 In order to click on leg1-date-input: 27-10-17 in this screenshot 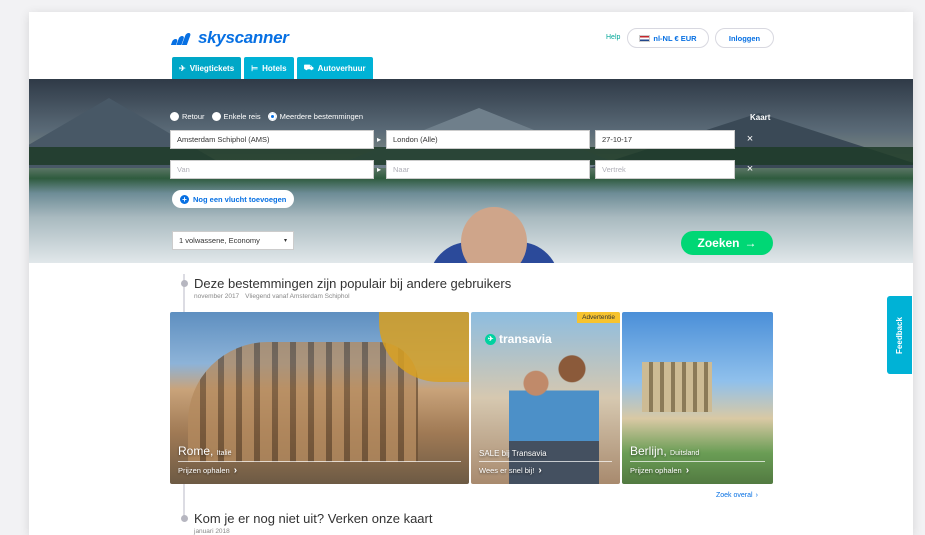, I will do `click(665, 139)`.